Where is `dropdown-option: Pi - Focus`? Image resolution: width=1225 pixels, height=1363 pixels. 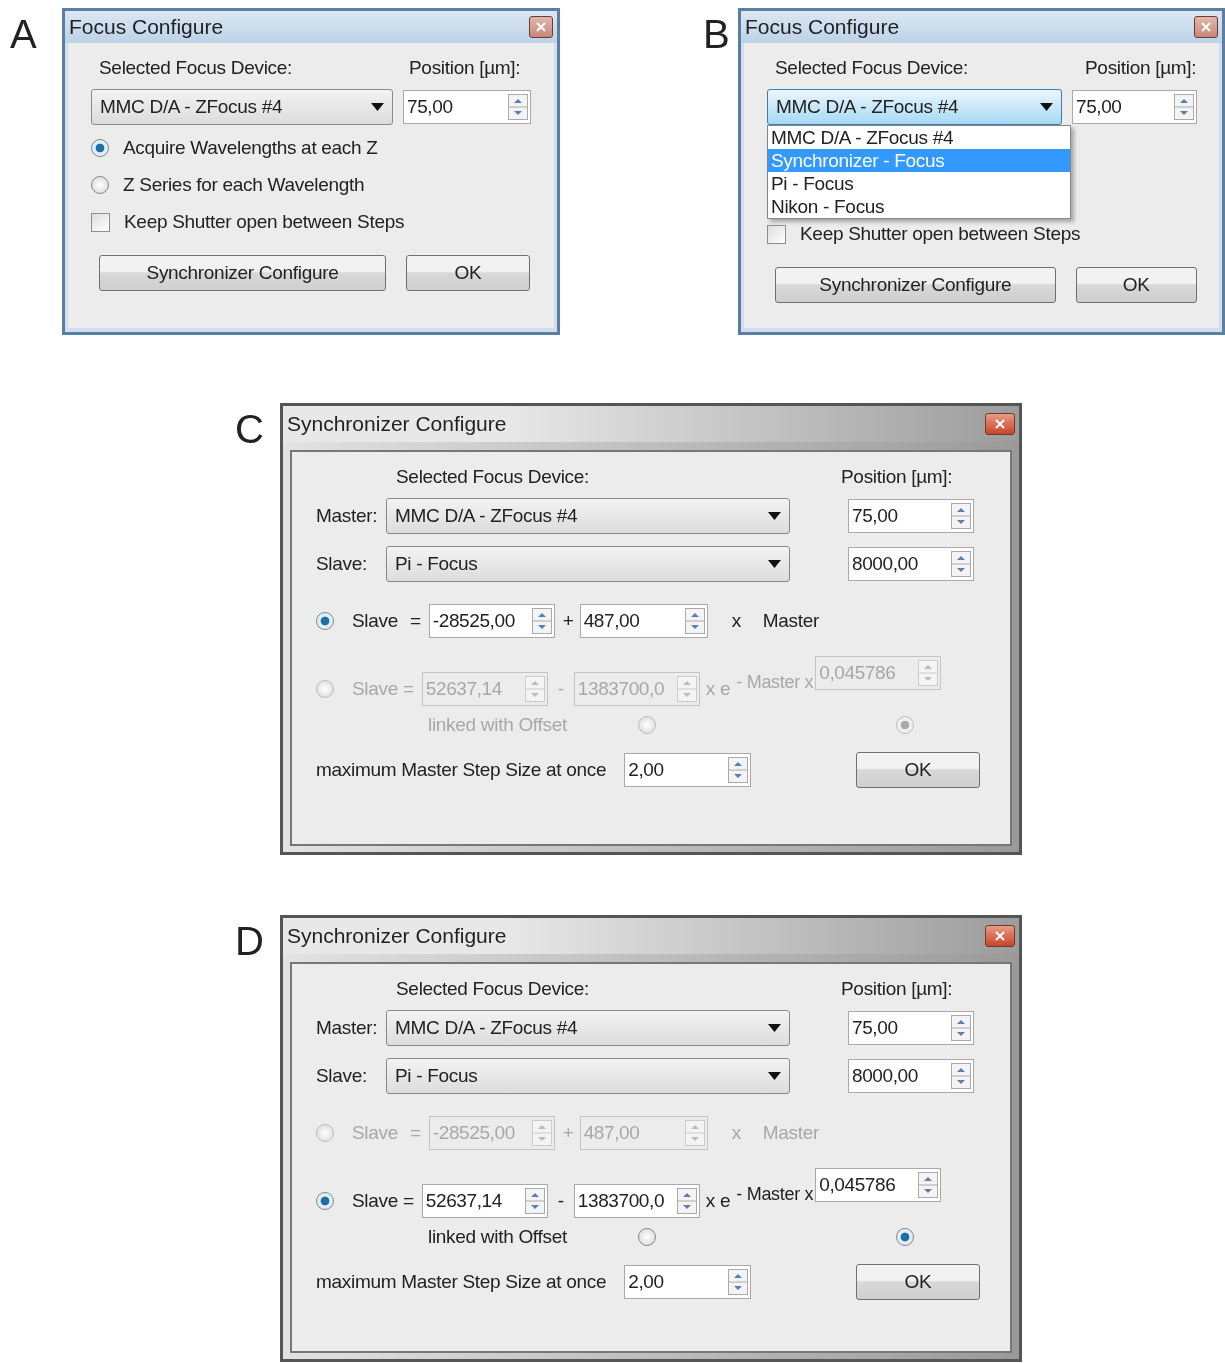 dropdown-option: Pi - Focus is located at coordinates (919, 183).